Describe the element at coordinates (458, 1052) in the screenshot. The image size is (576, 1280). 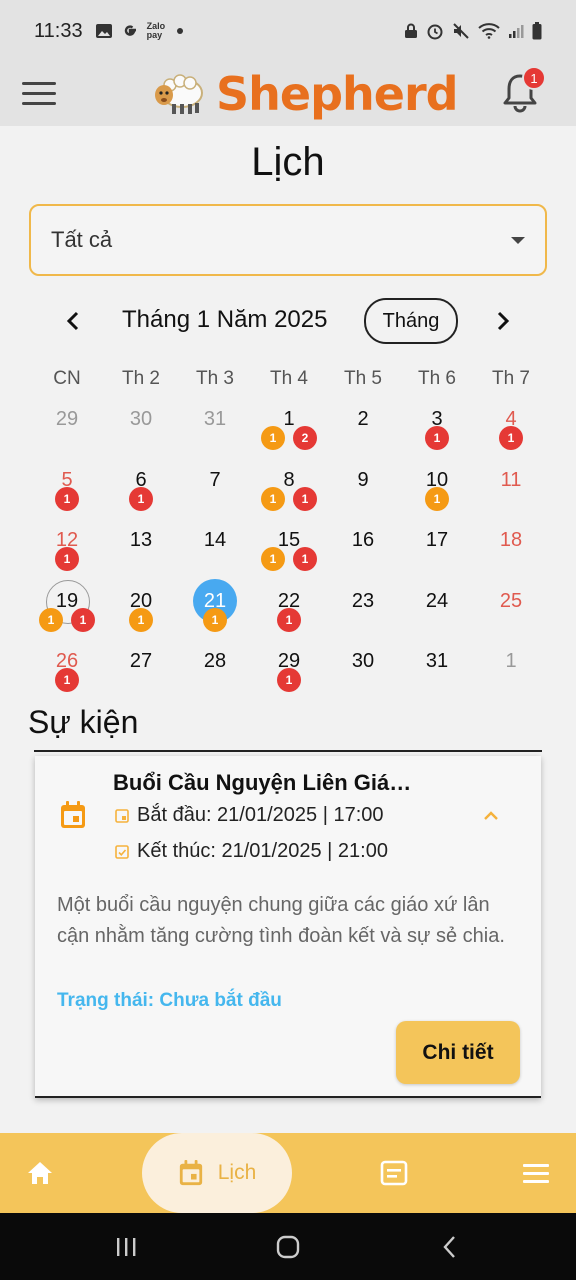
I see `detail-button: Chi tiết` at that location.